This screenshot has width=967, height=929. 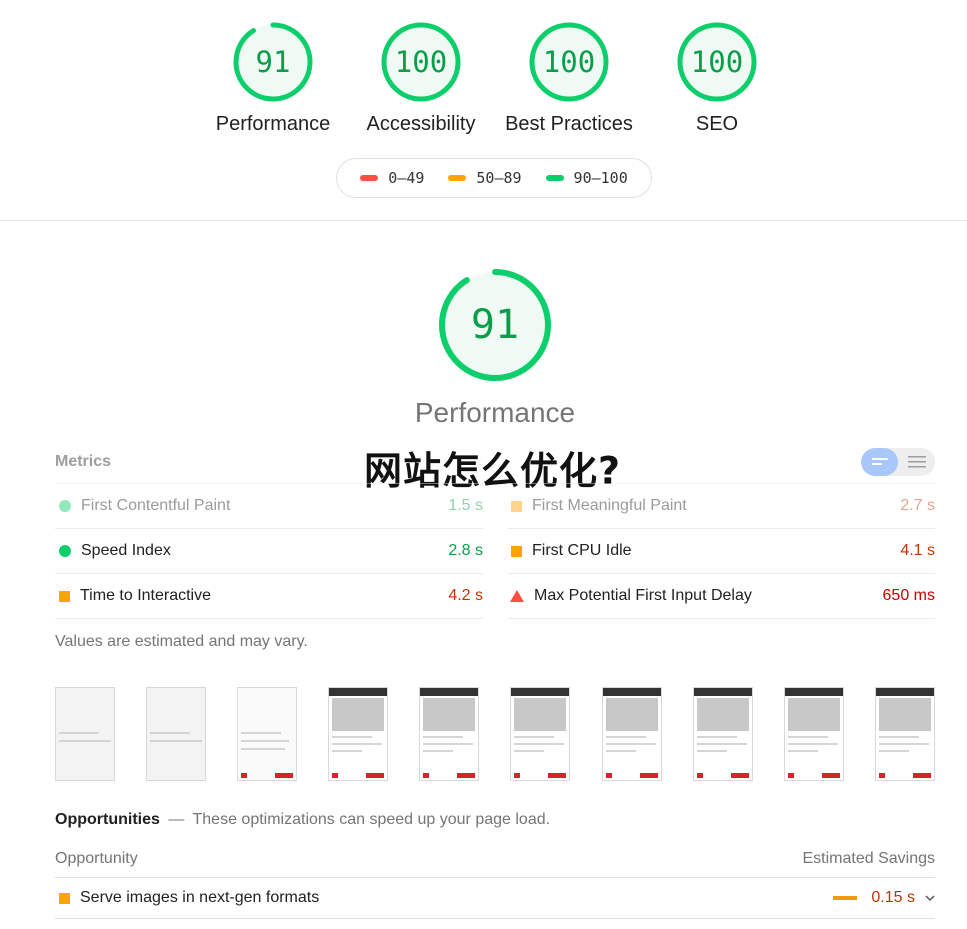 I want to click on metric-name: First Meaningful Paint, so click(x=609, y=505).